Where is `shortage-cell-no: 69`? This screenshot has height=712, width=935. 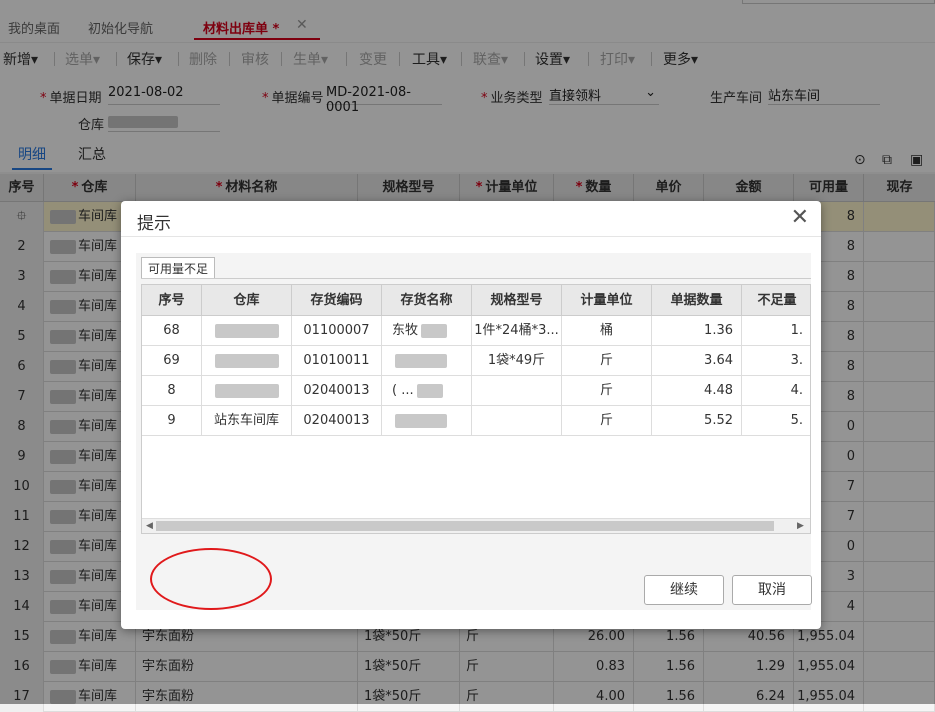 shortage-cell-no: 69 is located at coordinates (172, 361).